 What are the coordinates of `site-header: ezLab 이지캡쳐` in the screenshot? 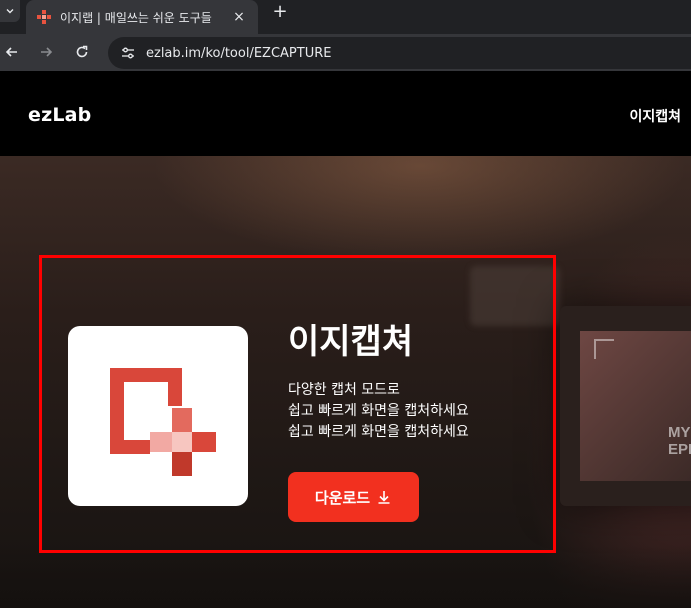 It's located at (345, 113).